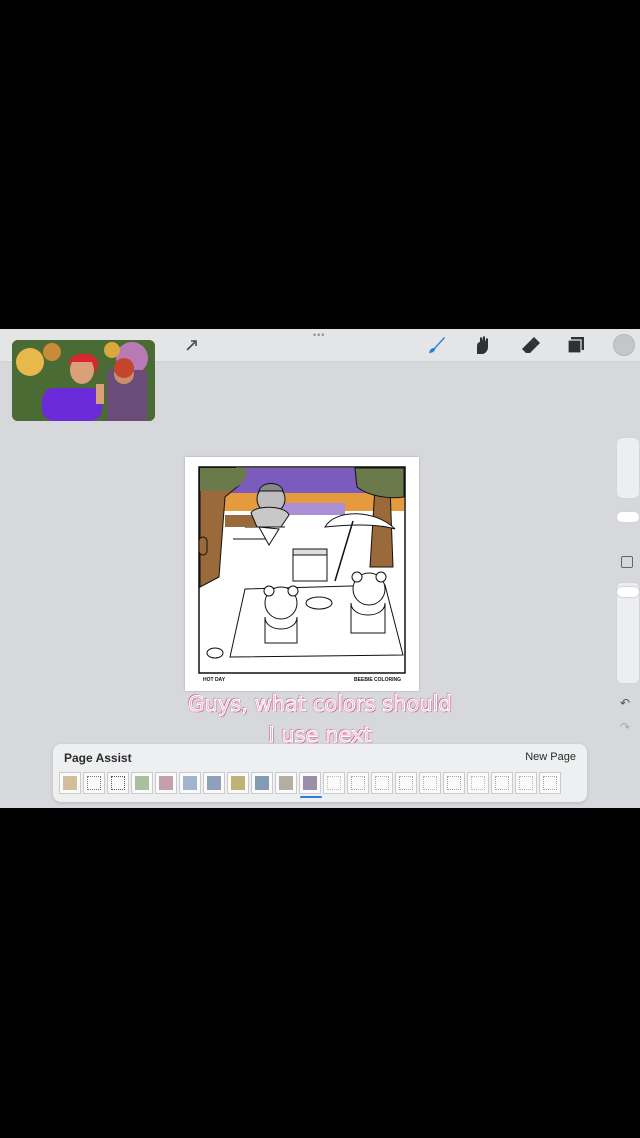 Image resolution: width=640 pixels, height=1138 pixels. I want to click on caption-line-1: Guys, what colors should, so click(320, 704).